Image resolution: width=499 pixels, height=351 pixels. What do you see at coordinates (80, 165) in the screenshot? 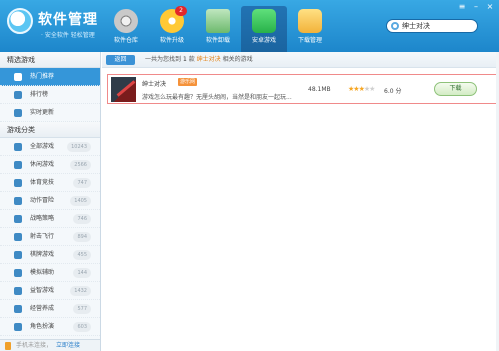
I see `count-badge: 2566` at bounding box center [80, 165].